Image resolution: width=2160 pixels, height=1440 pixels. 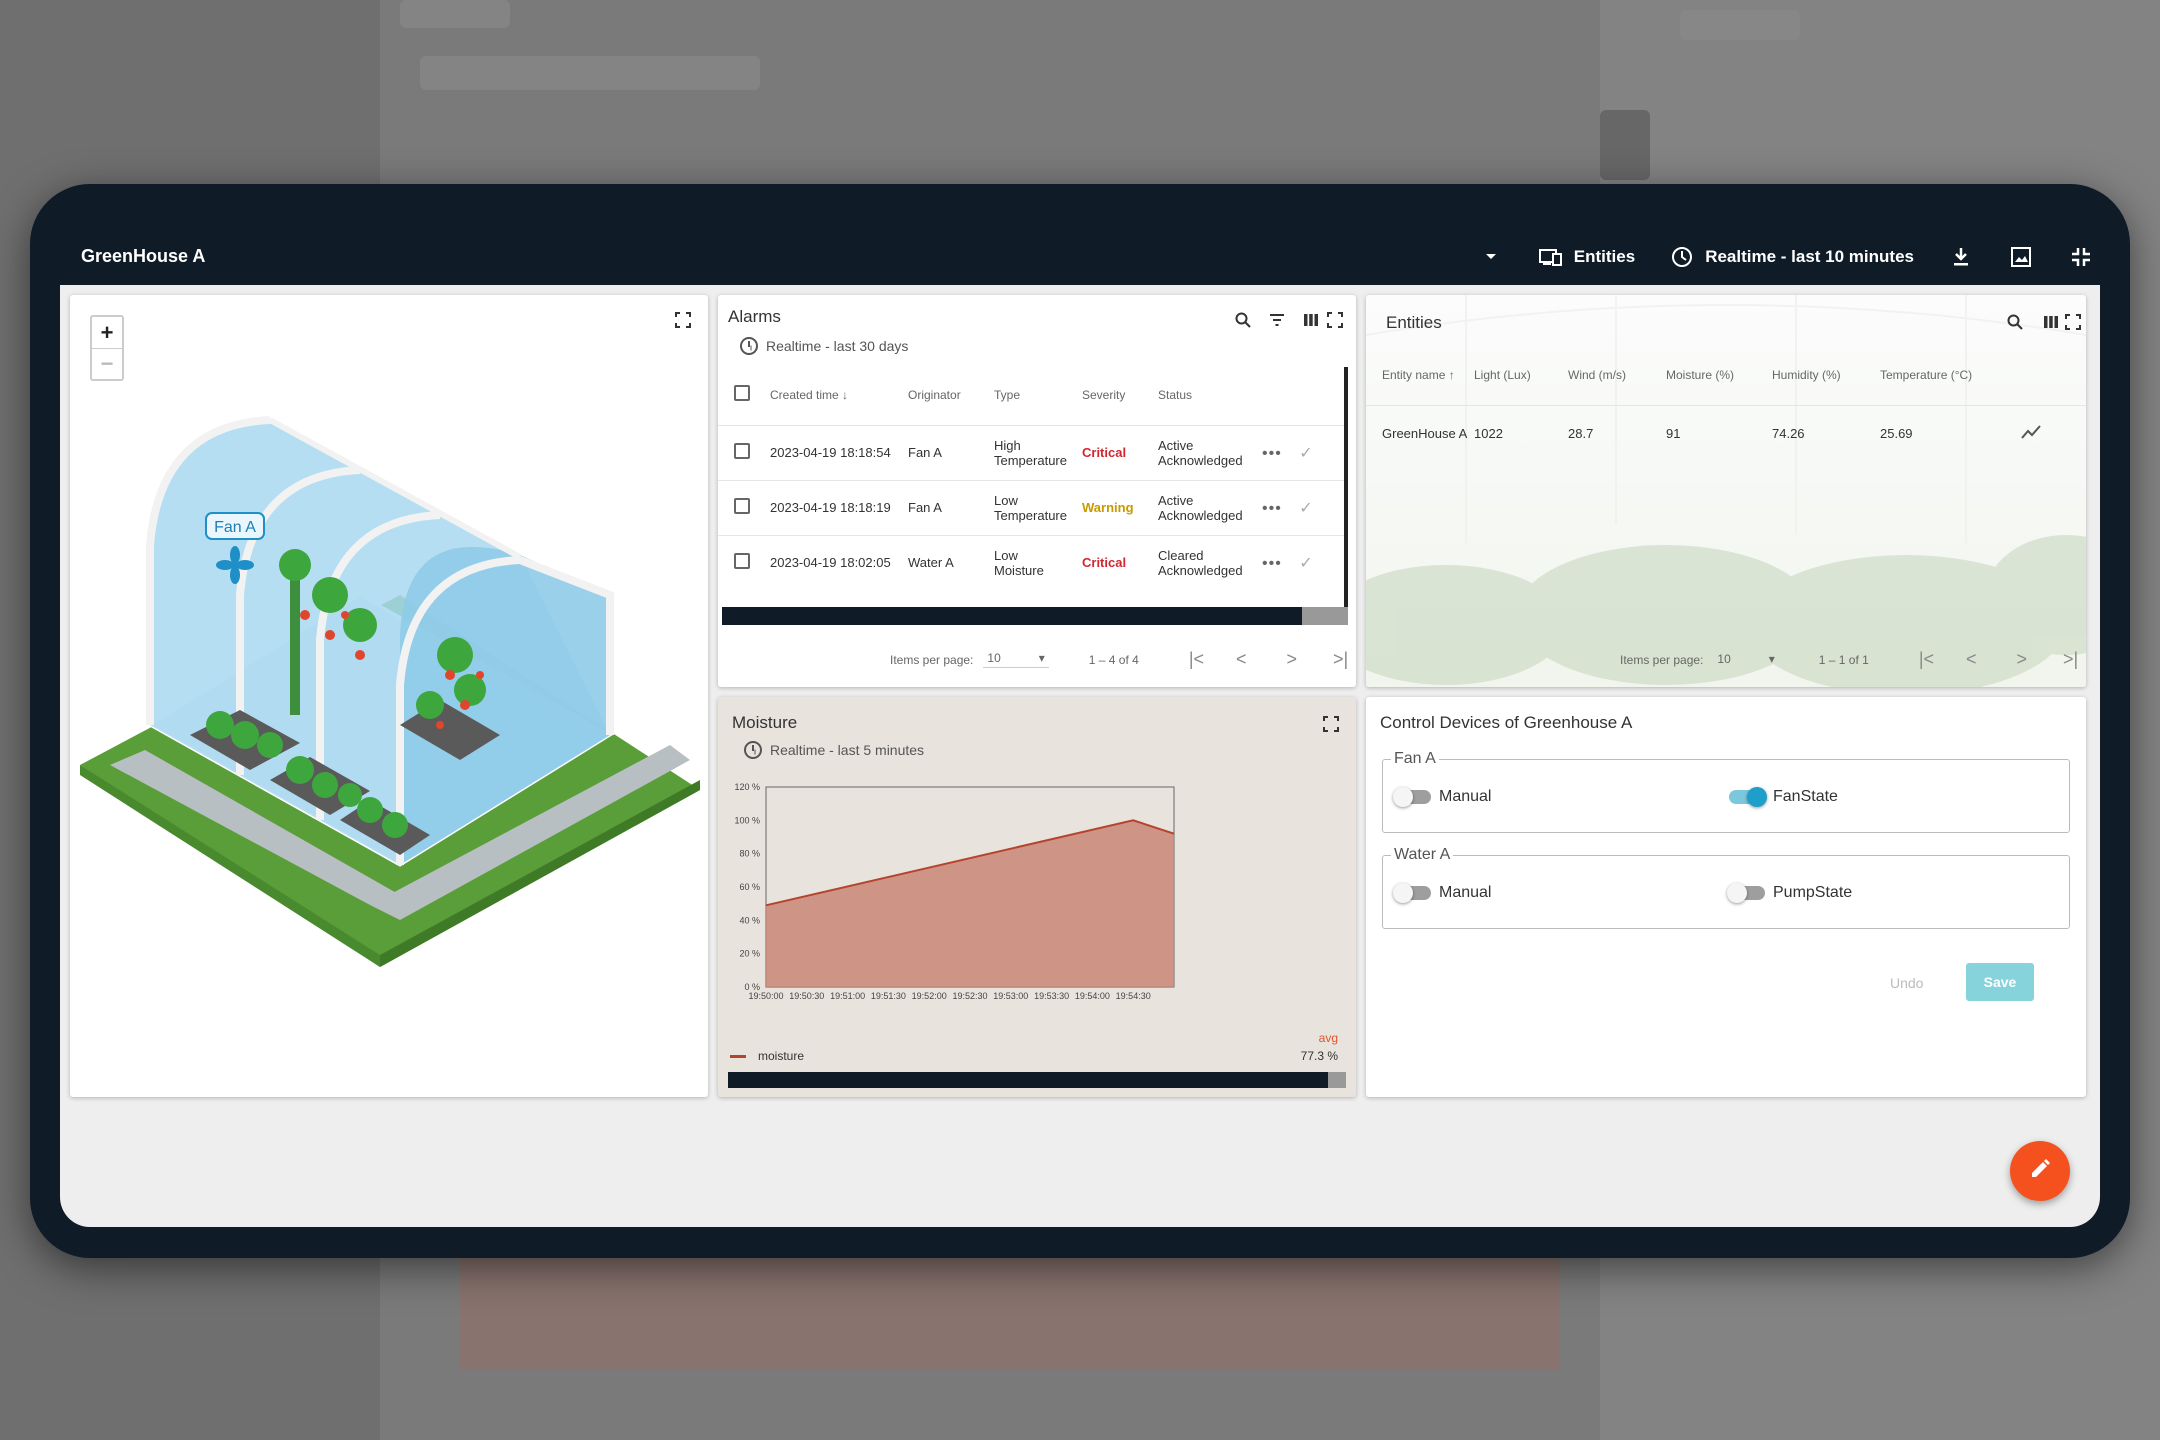 What do you see at coordinates (2021, 257) in the screenshot?
I see `image-export-icon` at bounding box center [2021, 257].